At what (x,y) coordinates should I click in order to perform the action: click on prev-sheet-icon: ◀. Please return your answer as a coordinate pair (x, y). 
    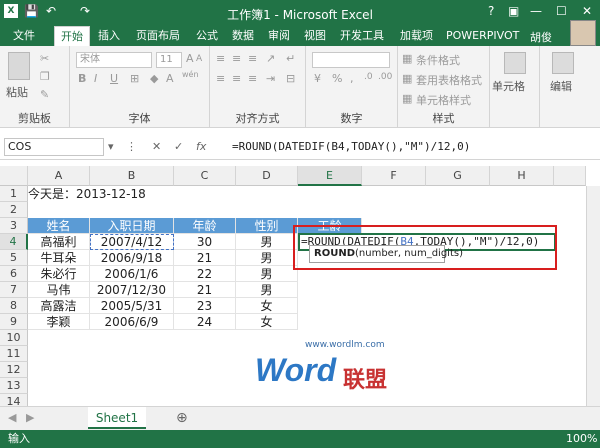
    Looking at the image, I should click on (12, 417).